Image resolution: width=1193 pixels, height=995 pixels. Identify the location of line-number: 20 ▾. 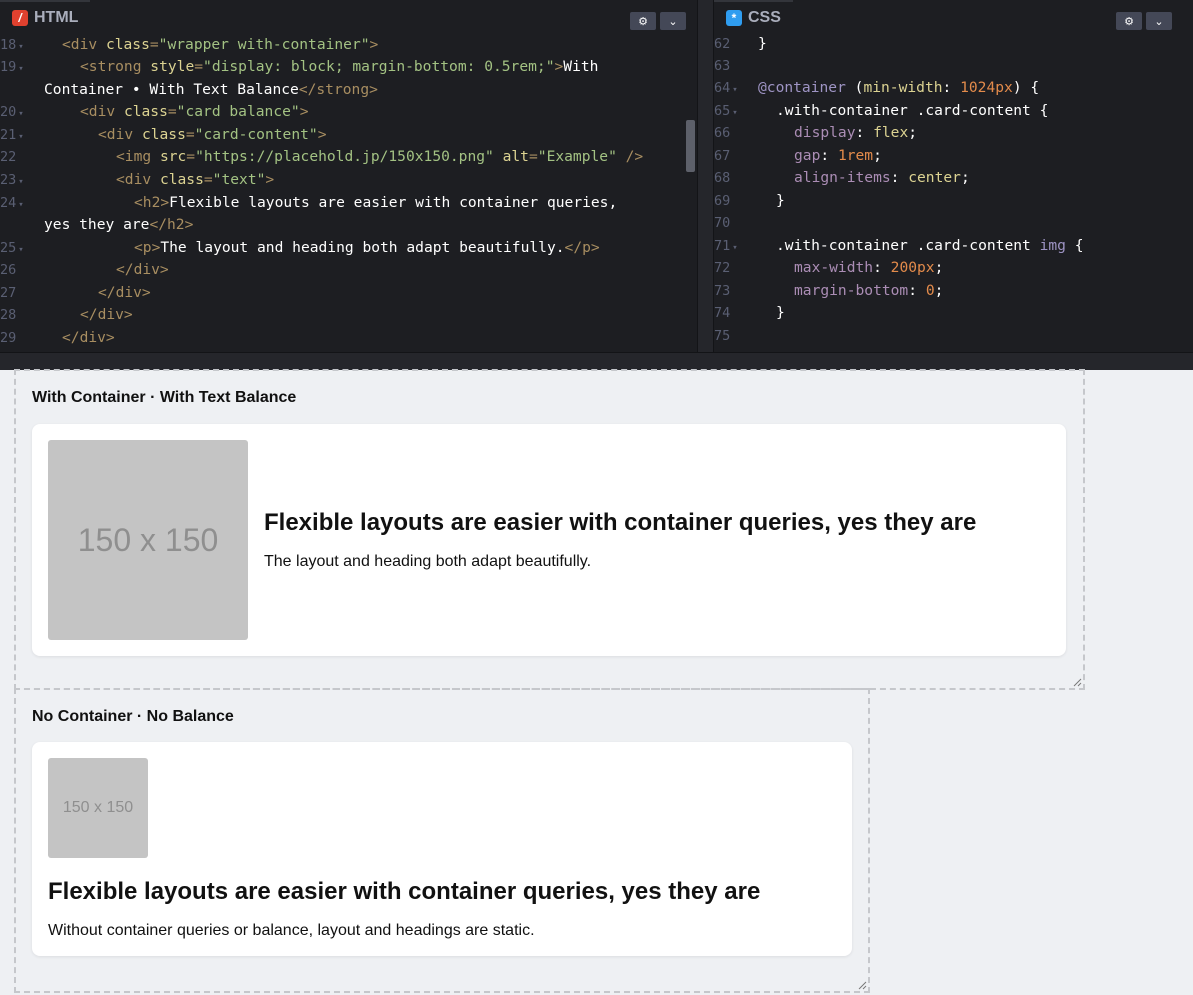
(12, 112).